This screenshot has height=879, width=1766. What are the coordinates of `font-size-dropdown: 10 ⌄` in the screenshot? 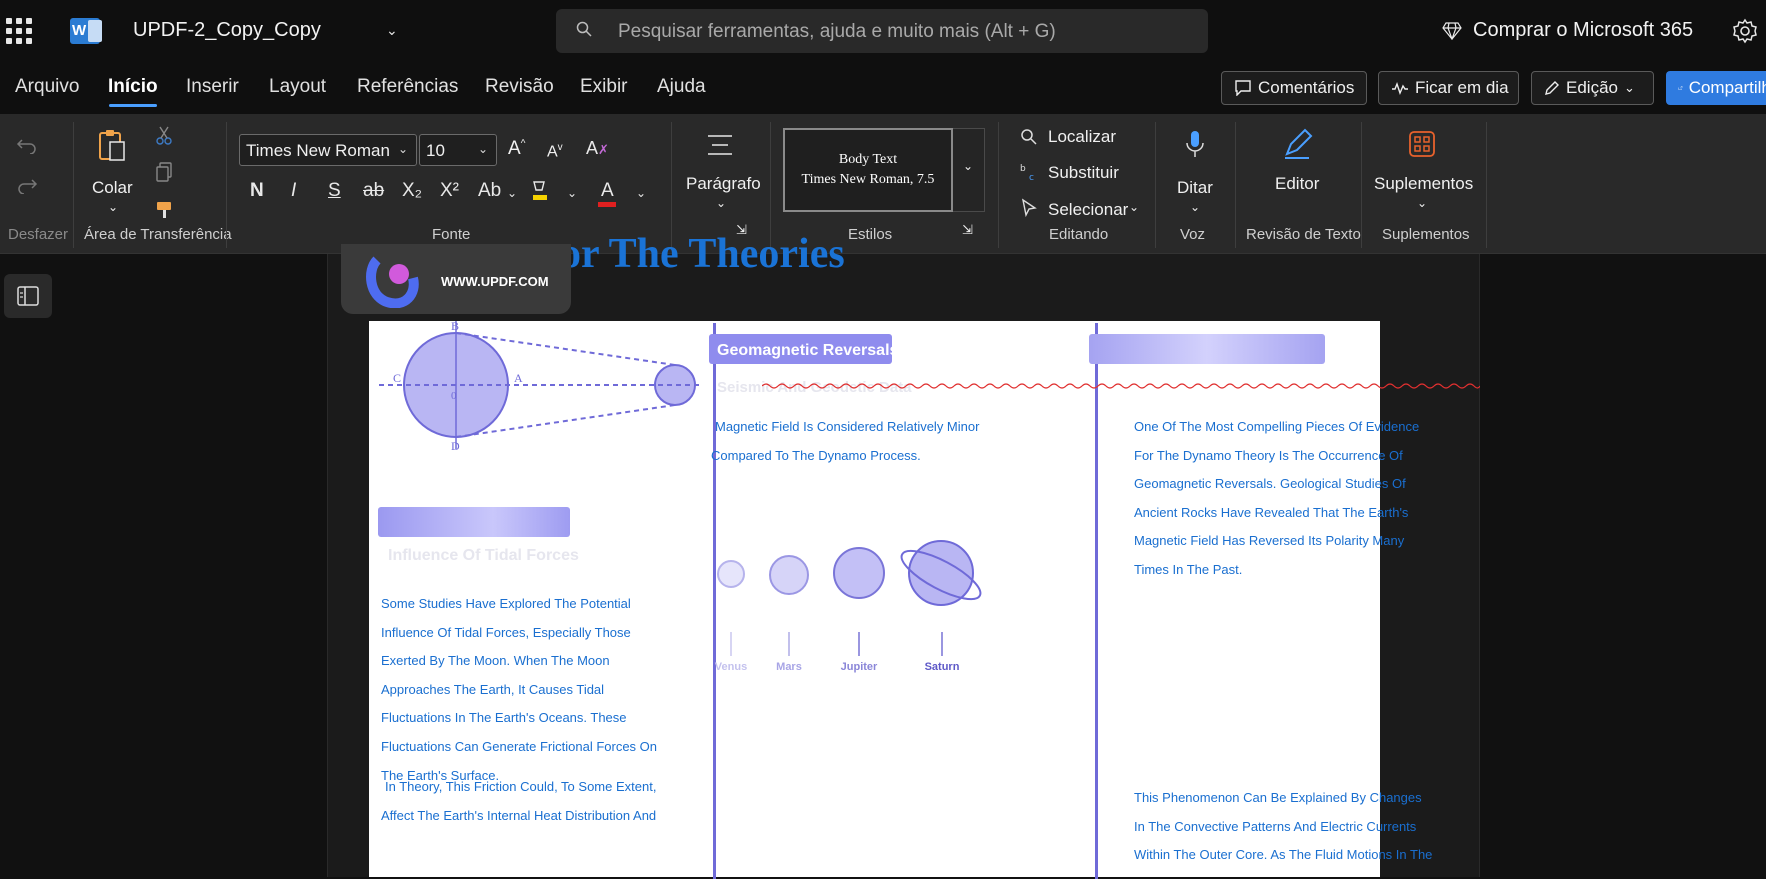 It's located at (458, 150).